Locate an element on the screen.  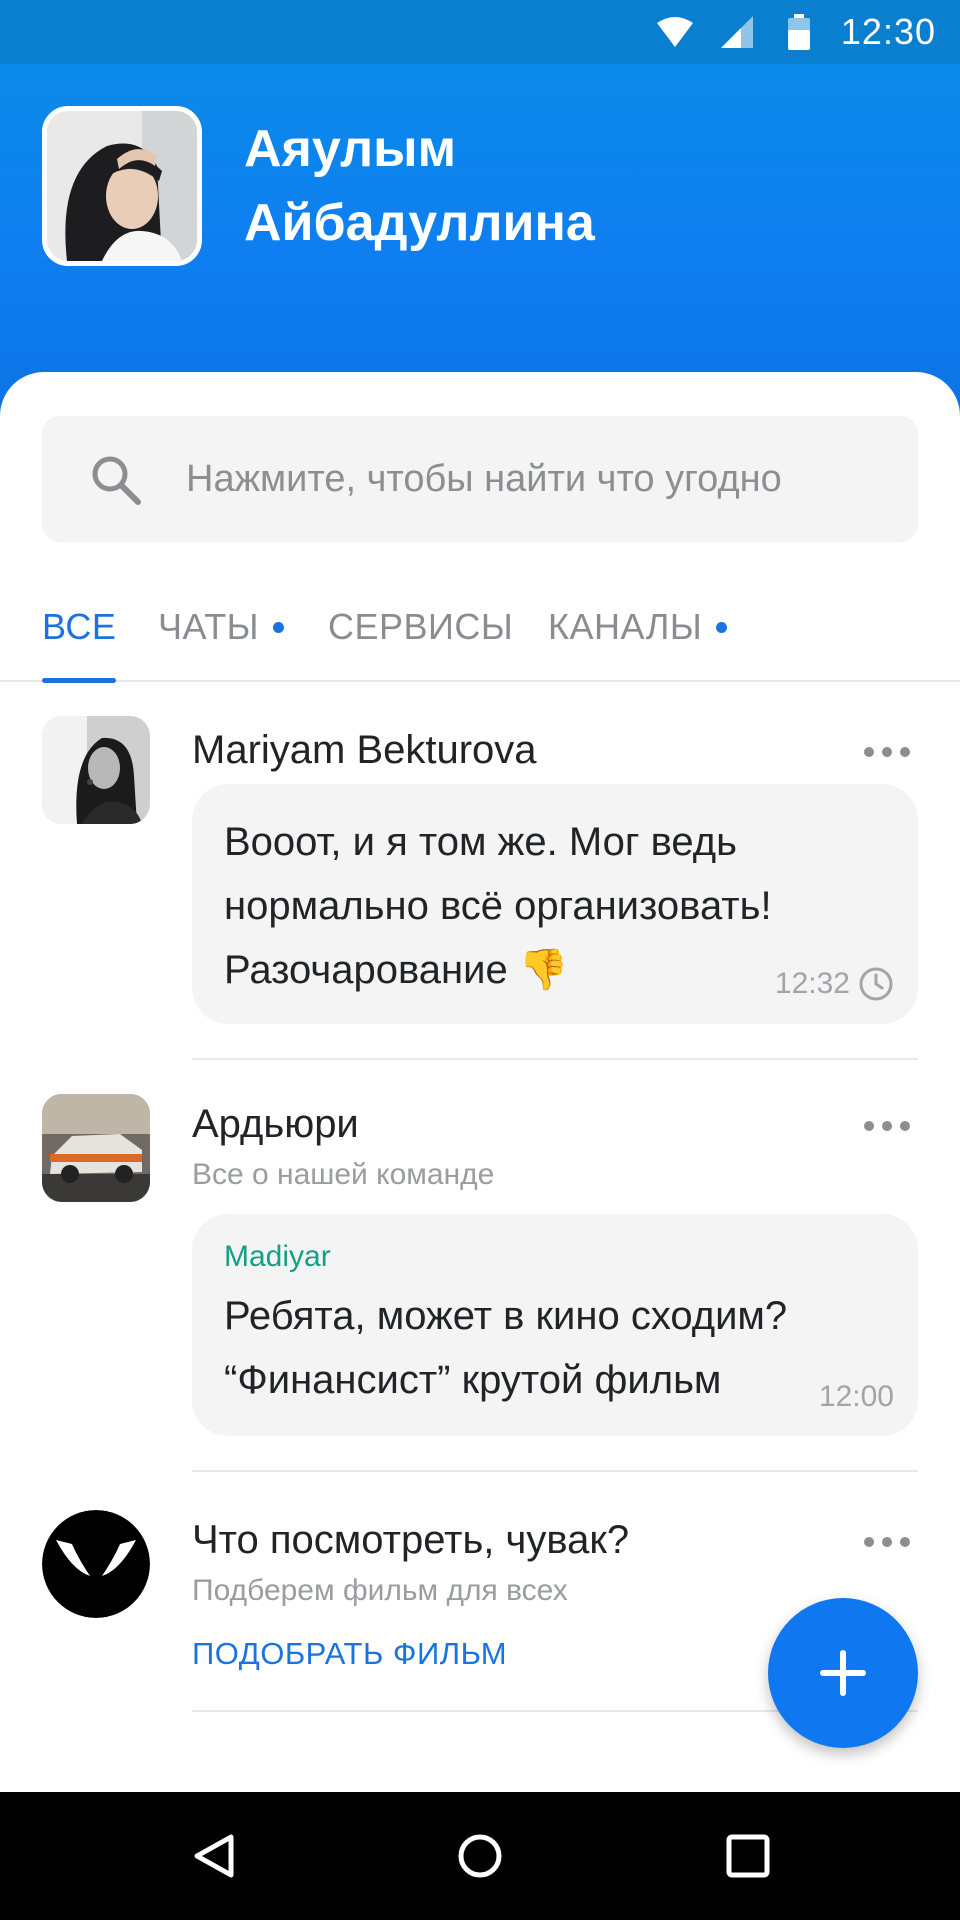
item-title: Что посмотреть, чувак? is located at coordinates (411, 1540).